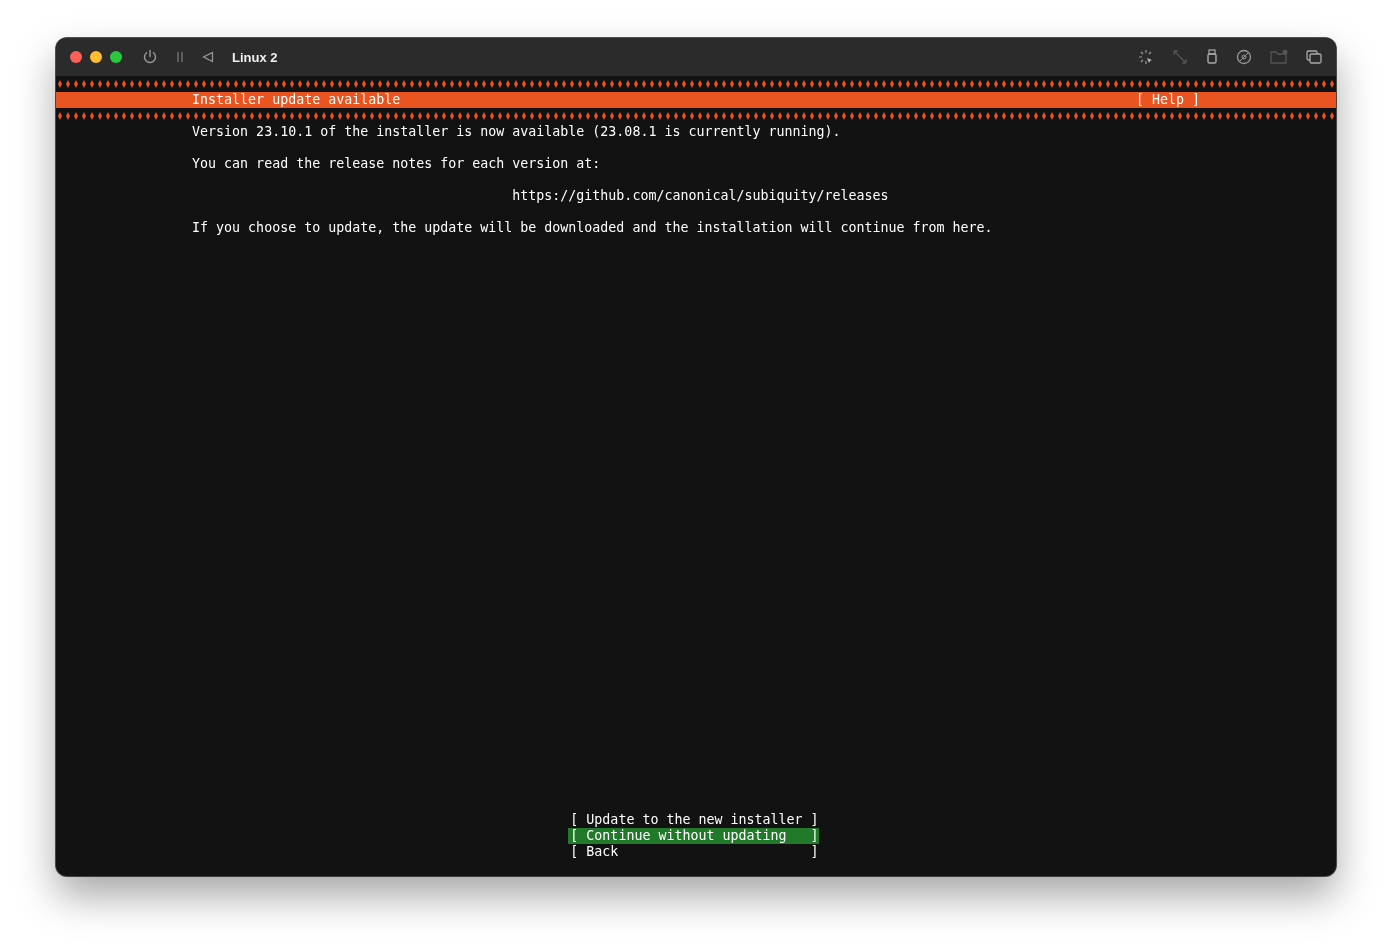 Image resolution: width=1392 pixels, height=950 pixels. Describe the element at coordinates (255, 57) in the screenshot. I see `window-title: Linux 2` at that location.